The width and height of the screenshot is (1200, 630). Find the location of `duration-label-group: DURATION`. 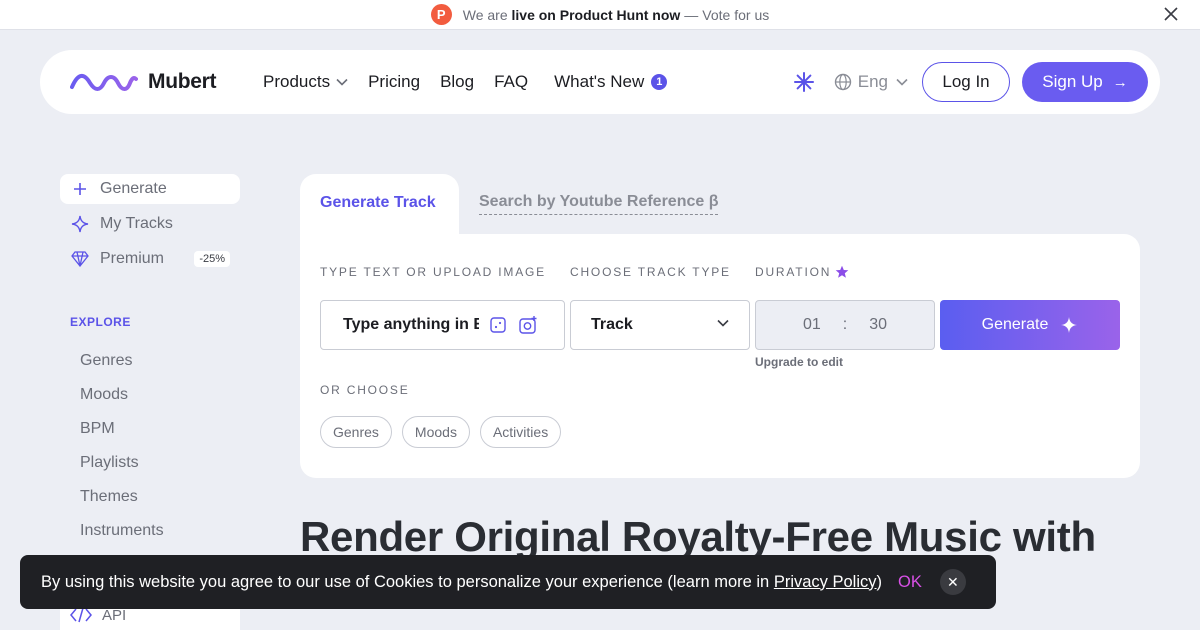

duration-label-group: DURATION is located at coordinates (802, 272).